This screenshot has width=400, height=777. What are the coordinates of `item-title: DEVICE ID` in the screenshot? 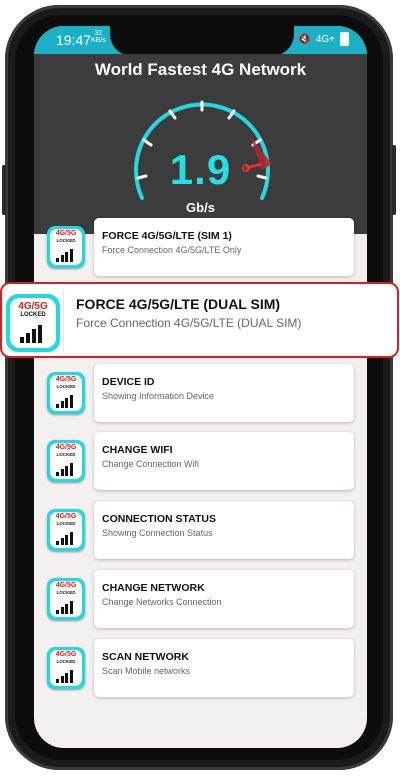 It's located at (128, 382).